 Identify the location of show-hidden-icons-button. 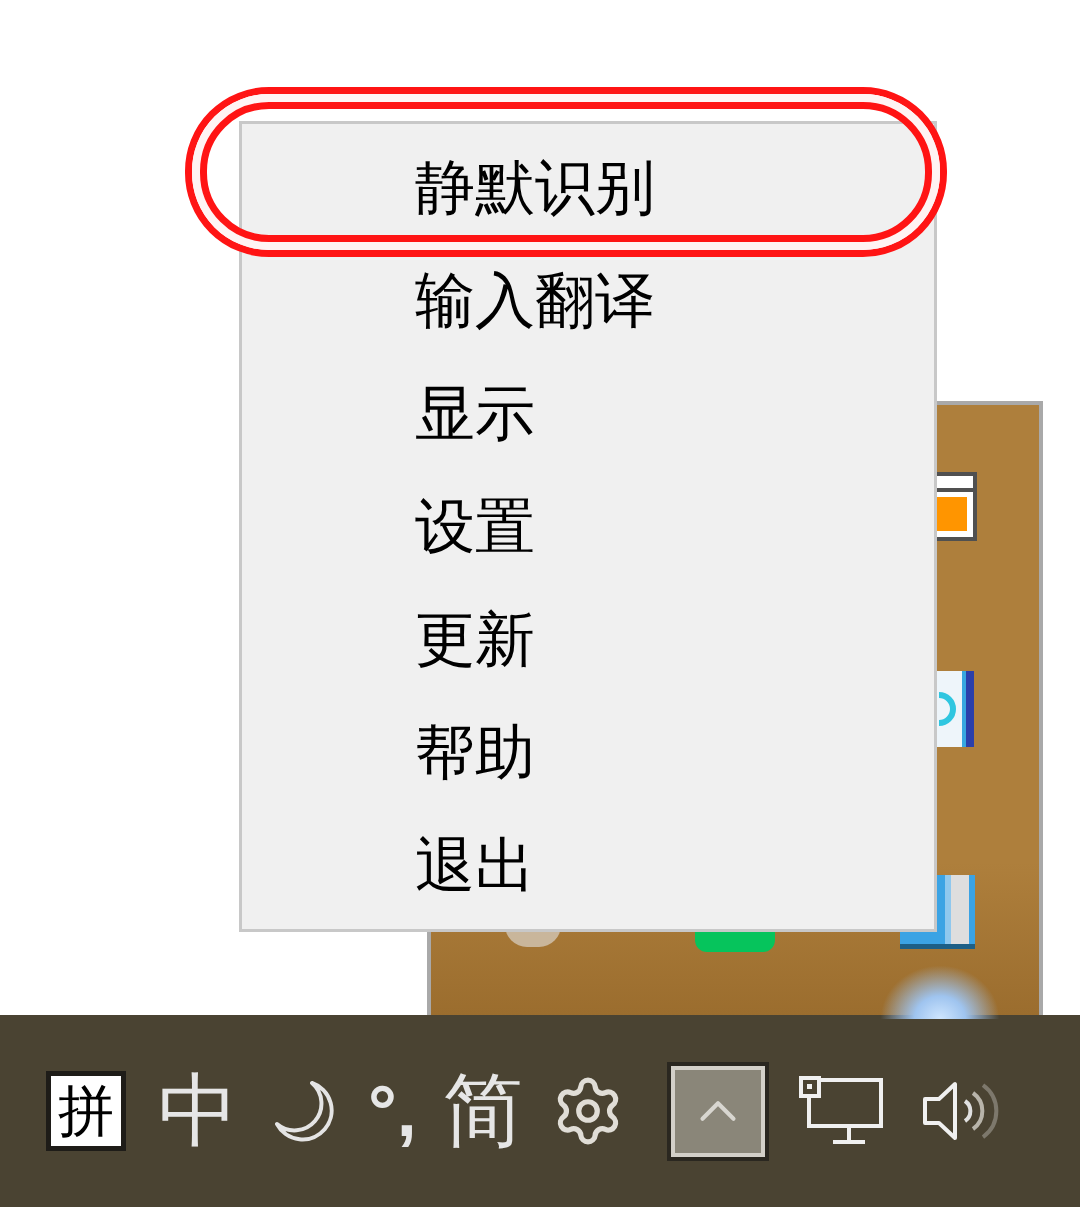
(717, 1111).